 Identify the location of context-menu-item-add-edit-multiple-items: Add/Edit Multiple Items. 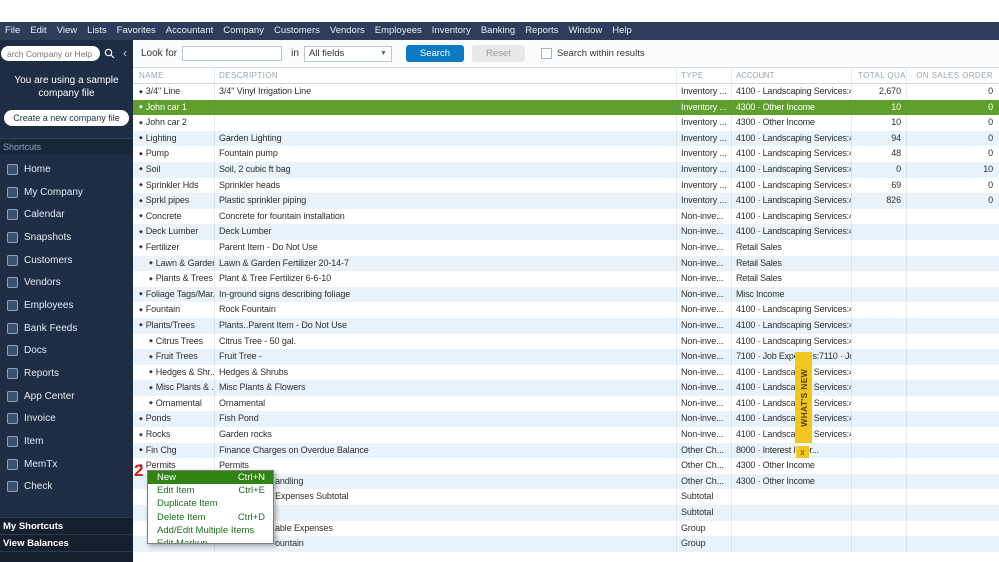
(210, 530).